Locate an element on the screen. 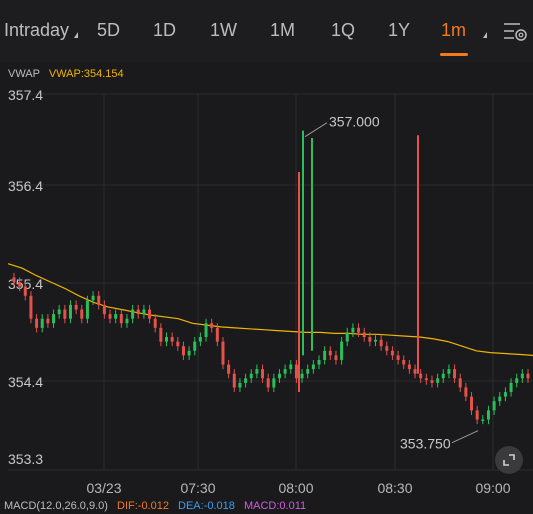 This screenshot has width=533, height=514. tab-intraday: Intraday is located at coordinates (36, 30).